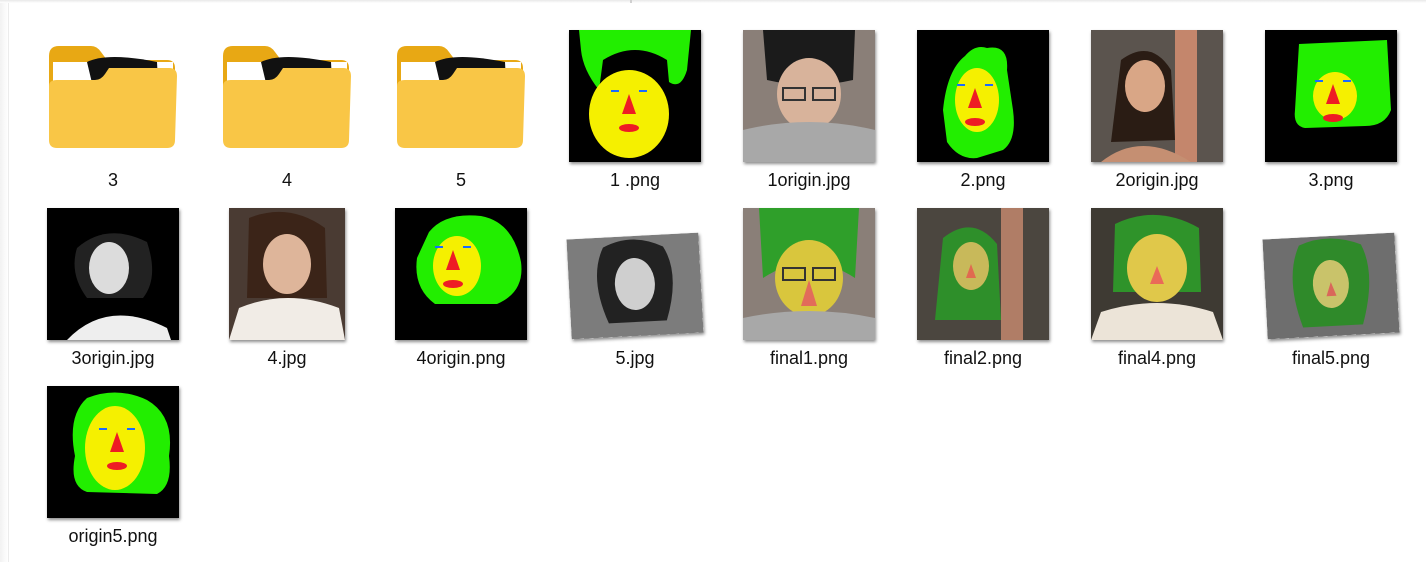 The height and width of the screenshot is (562, 1426). I want to click on file-item: origin5.png, so click(113, 473).